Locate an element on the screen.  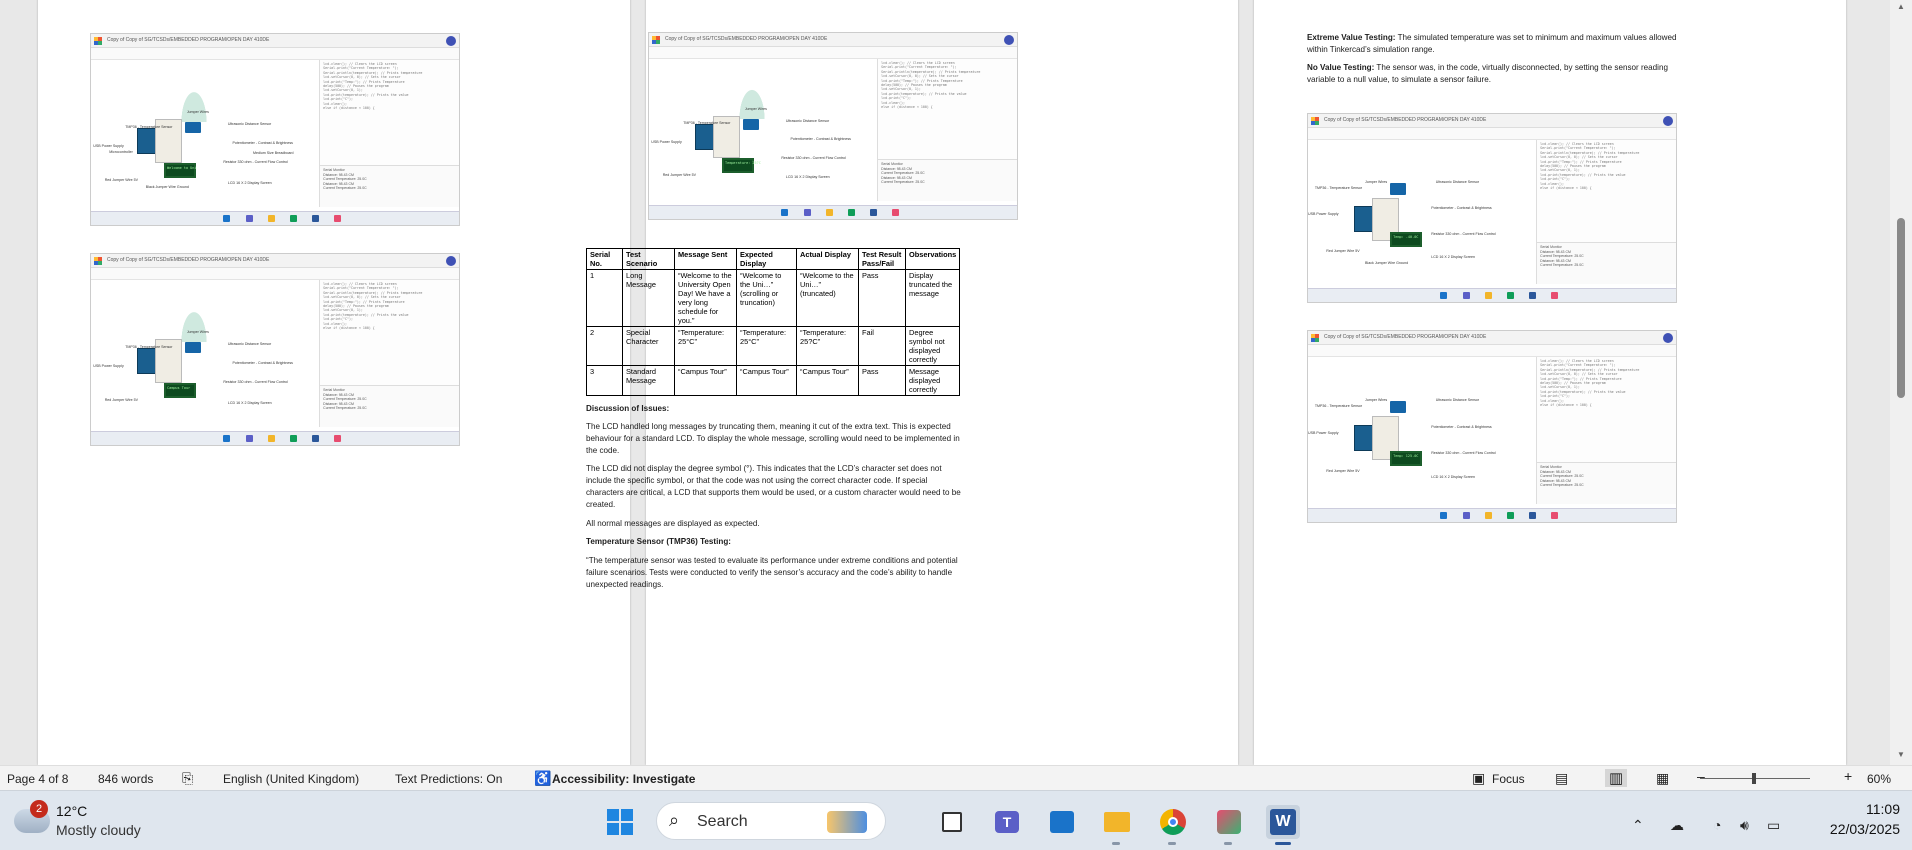
col-observations: Observations is located at coordinates (932, 259).